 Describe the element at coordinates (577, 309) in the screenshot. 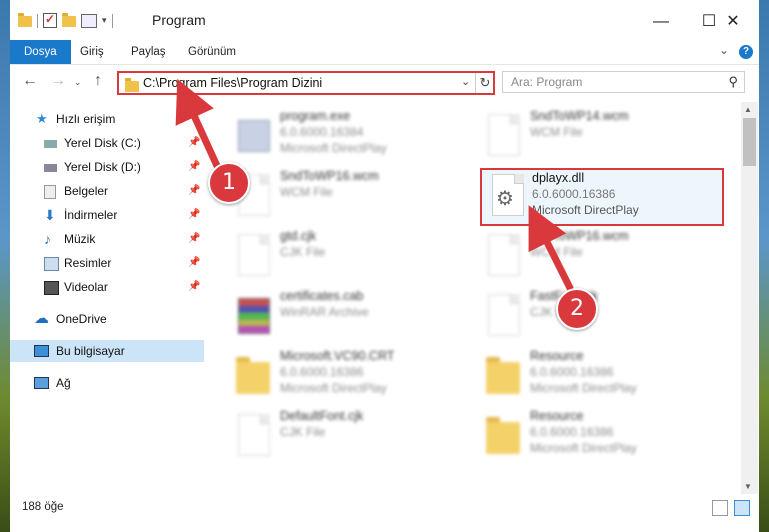

I see `callout-badge-2: 2` at that location.